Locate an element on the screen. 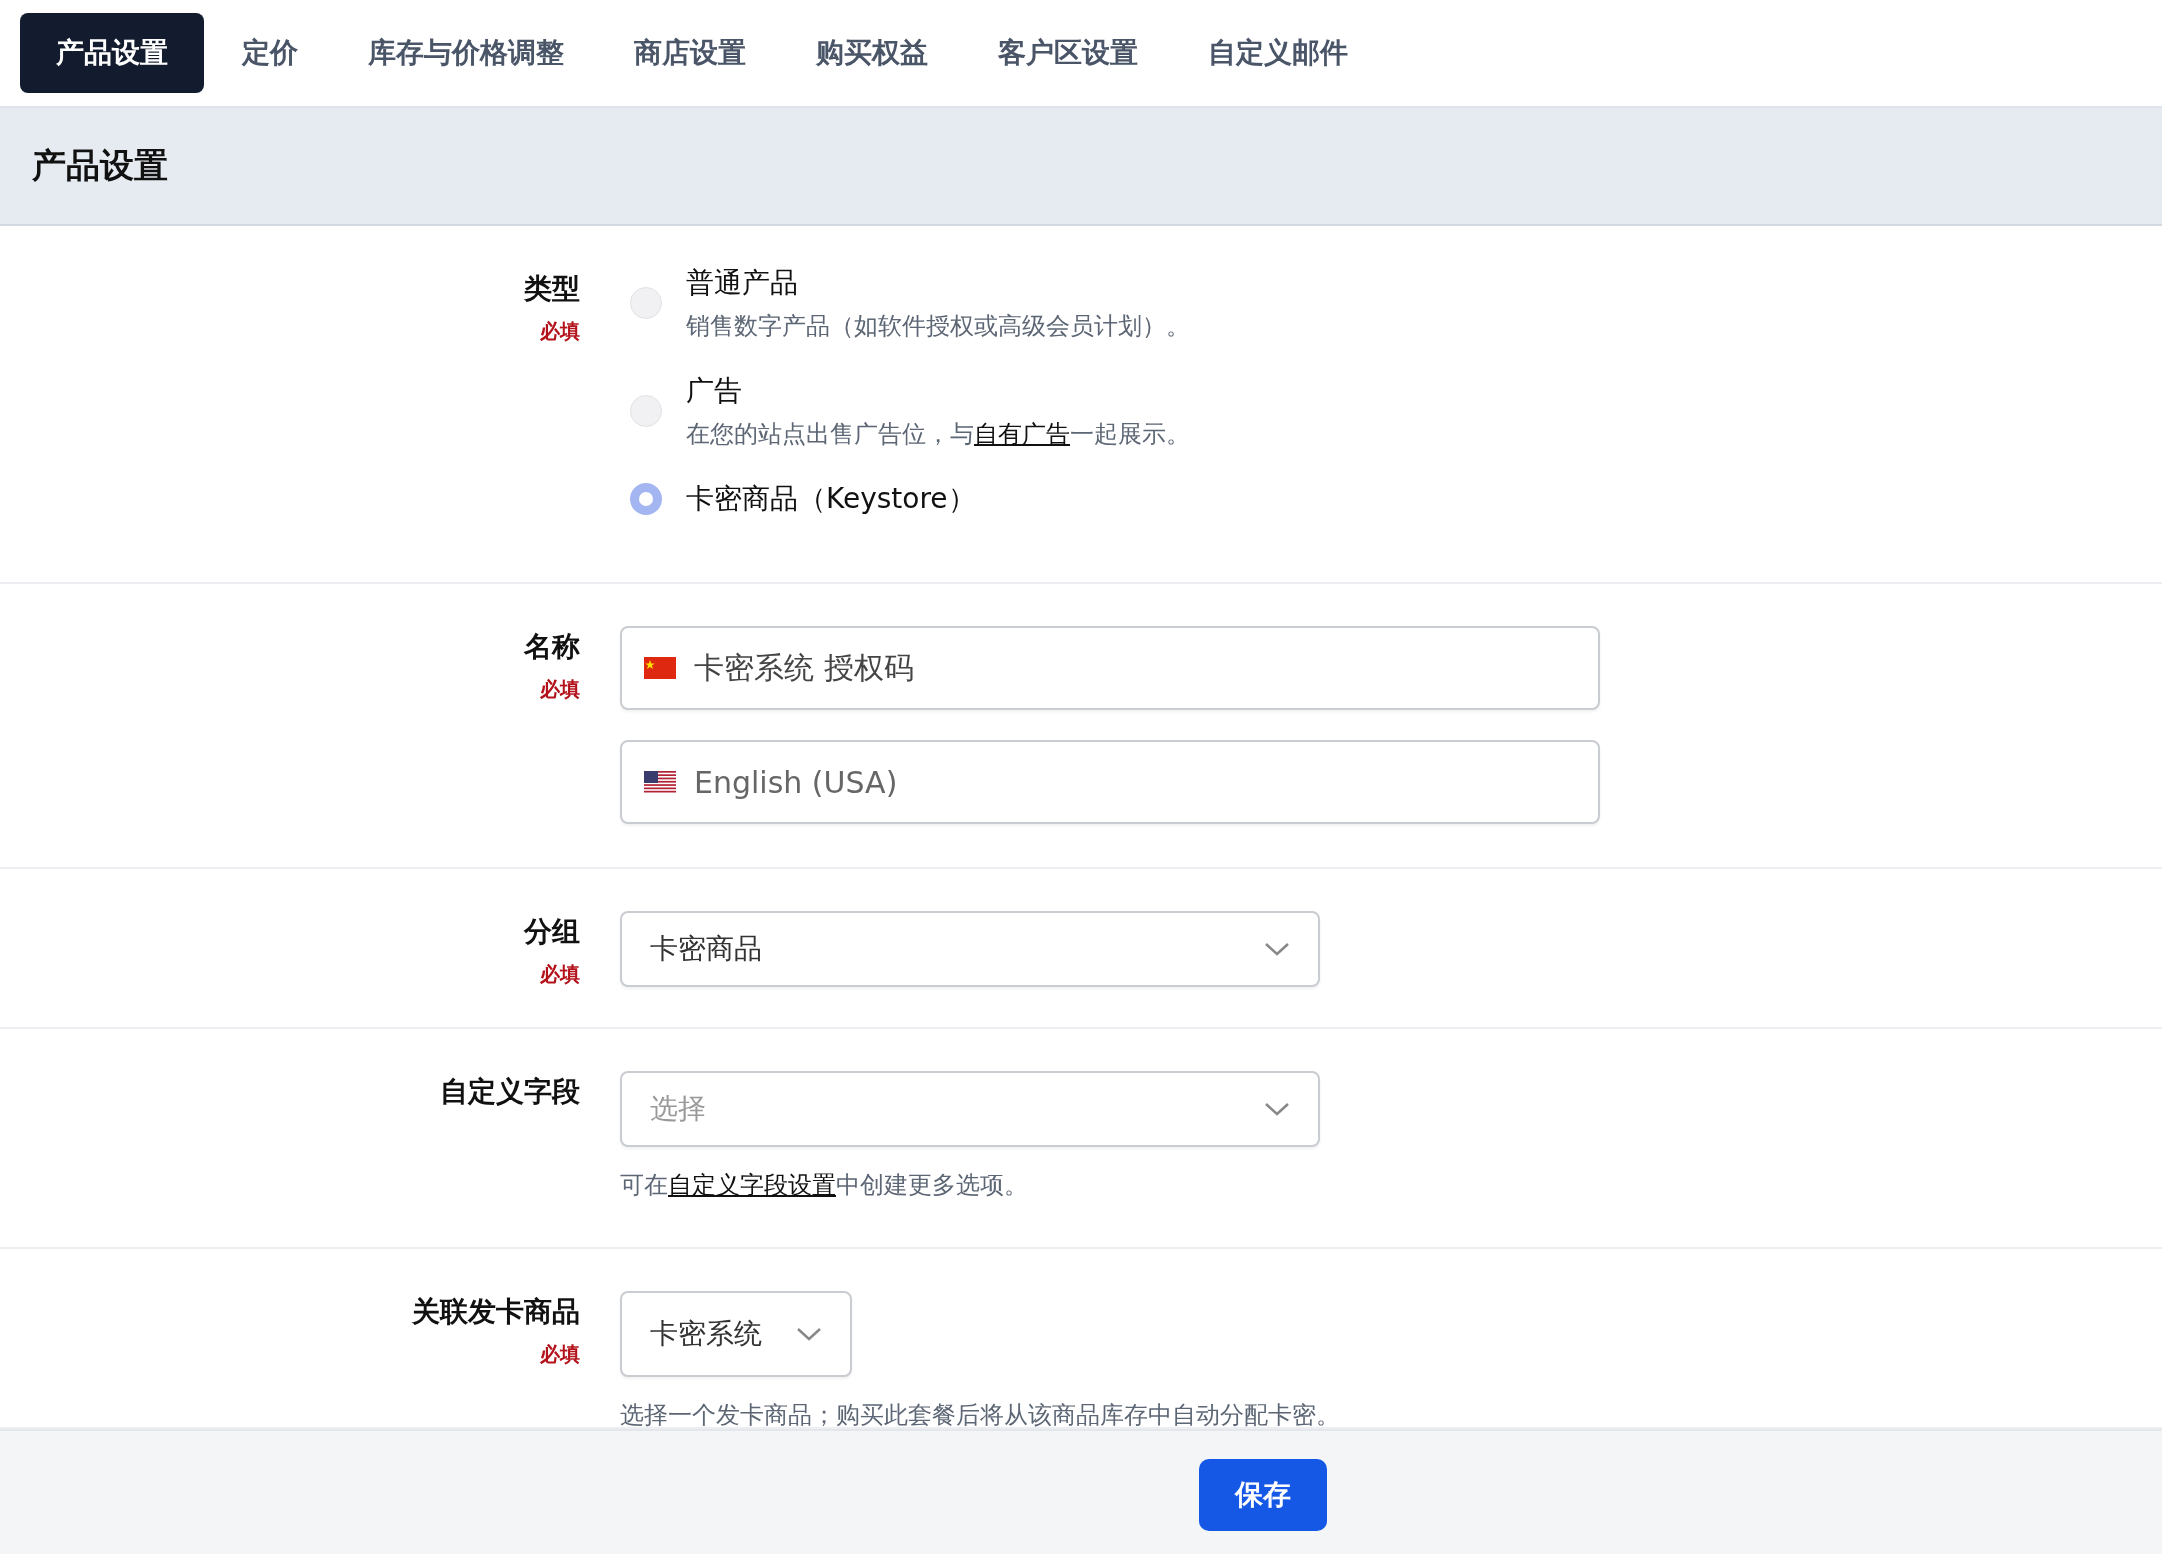 The image size is (2162, 1554). option-description: 销售数字产品（如软件授权或高级会员计划）。 is located at coordinates (938, 326).